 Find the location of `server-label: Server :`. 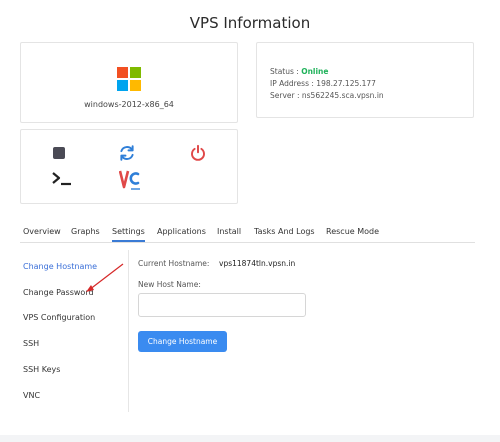

server-label: Server : is located at coordinates (286, 95).